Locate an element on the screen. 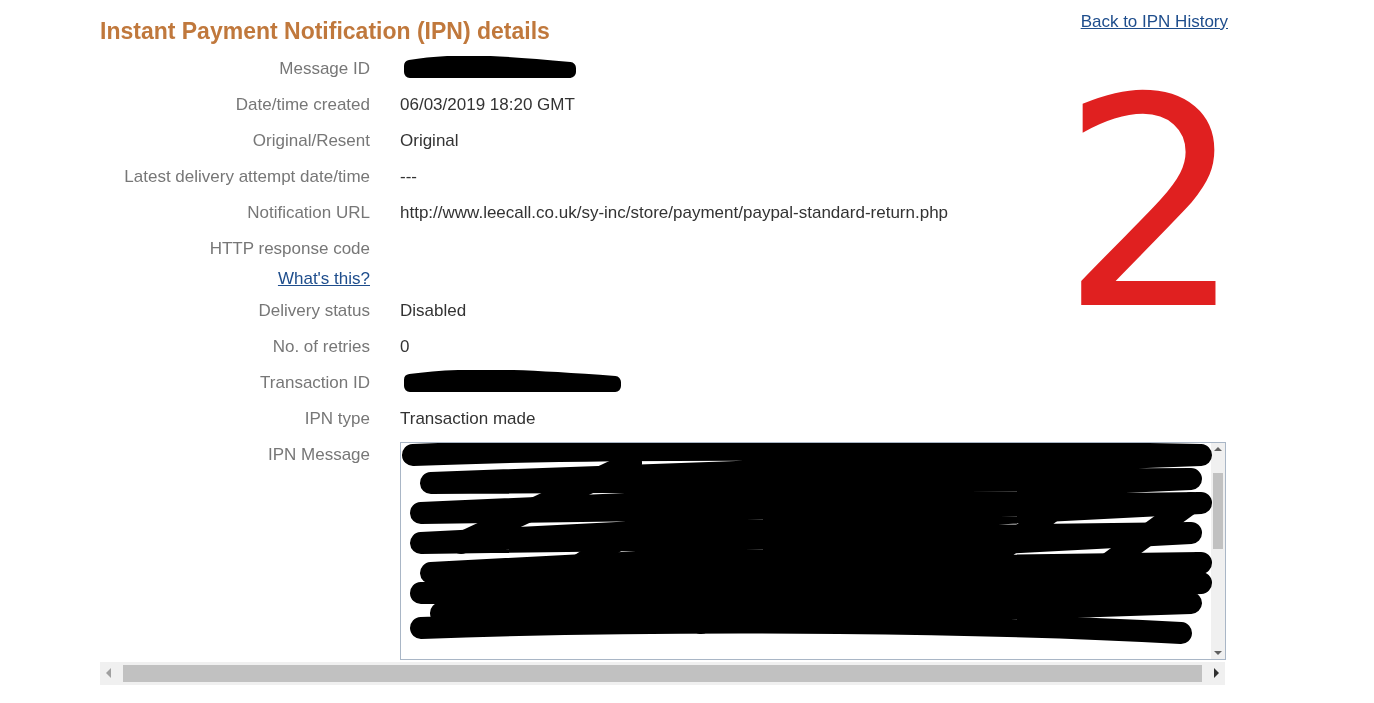 The height and width of the screenshot is (703, 1374). horizontal-scrollbar is located at coordinates (662, 673).